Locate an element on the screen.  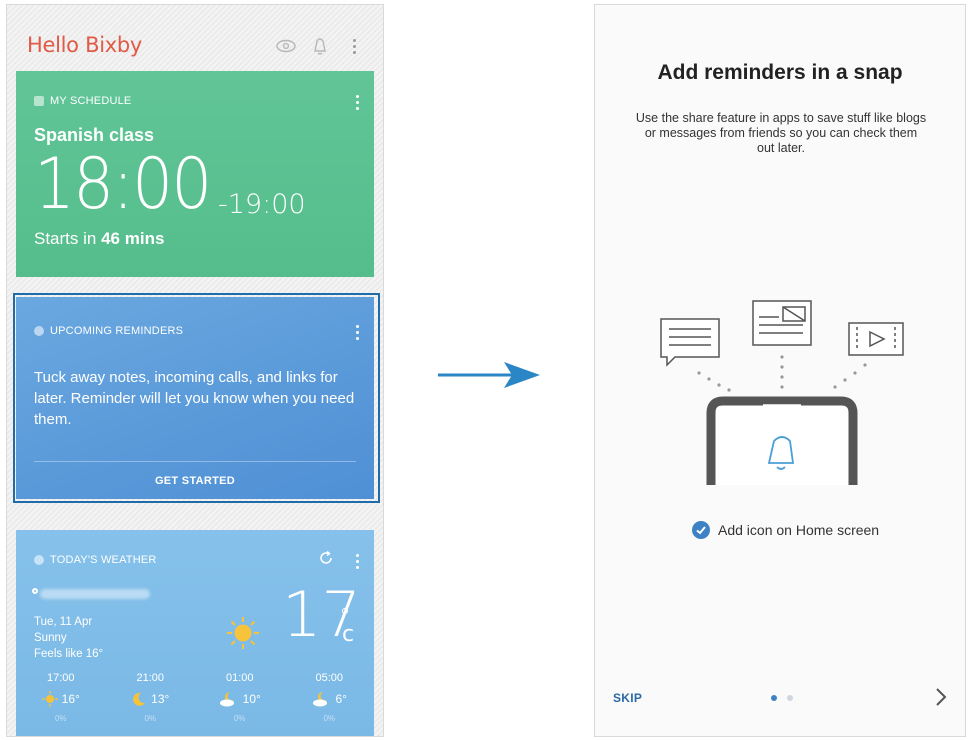
add-home-icon-option: Add icon on Home screen is located at coordinates (785, 530).